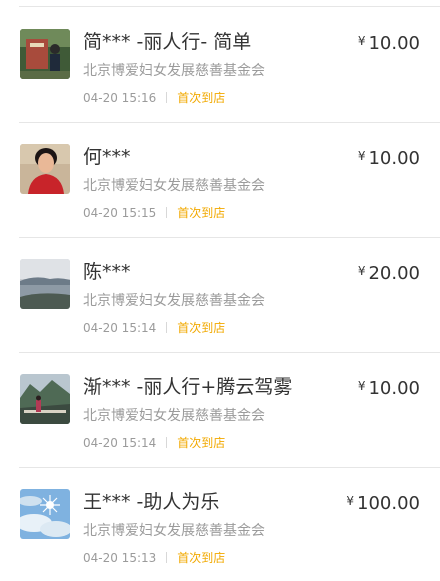  Describe the element at coordinates (45, 54) in the screenshot. I see `group-photo-avatar-icon` at that location.